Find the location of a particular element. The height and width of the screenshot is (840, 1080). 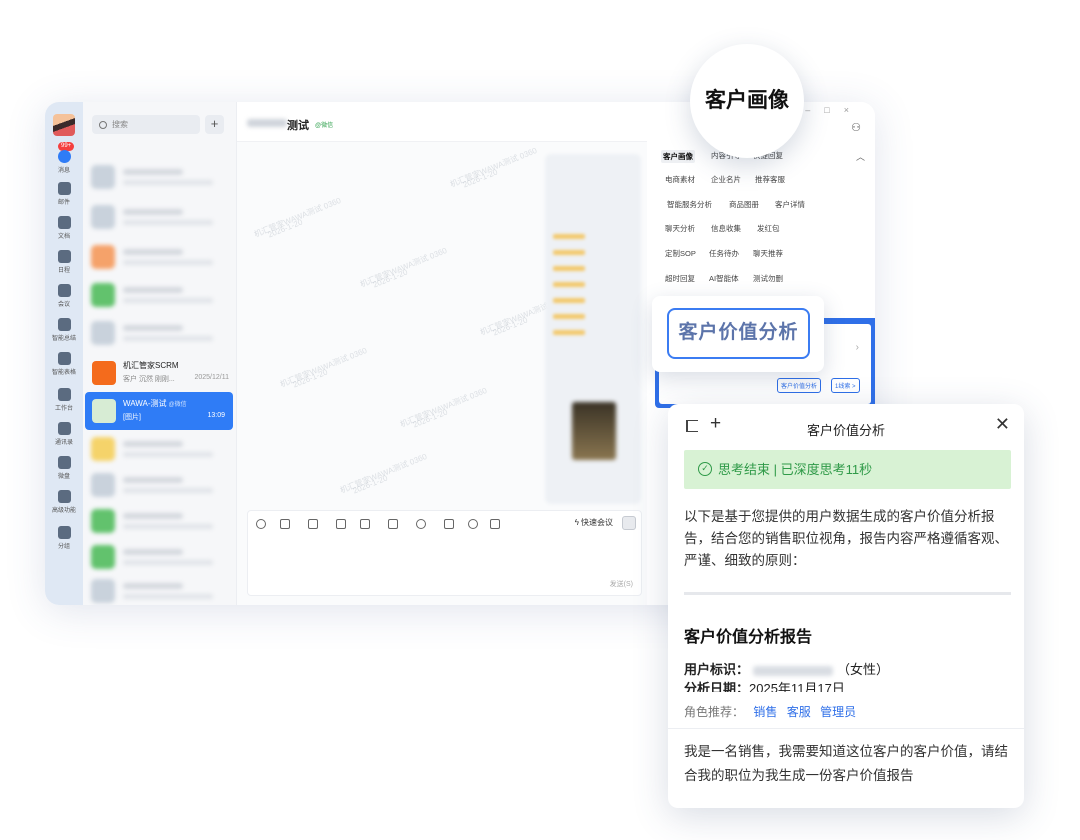

chat-item-wawa: WAWA-测试 @微信 [图片] 13:09 is located at coordinates (159, 411).